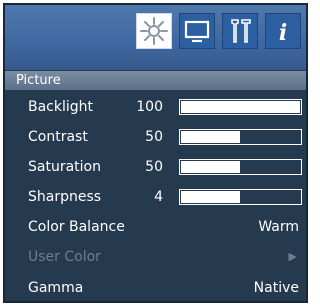 This screenshot has height=307, width=320. Describe the element at coordinates (155, 258) in the screenshot. I see `menu-row-user-color: User Color ▶` at that location.